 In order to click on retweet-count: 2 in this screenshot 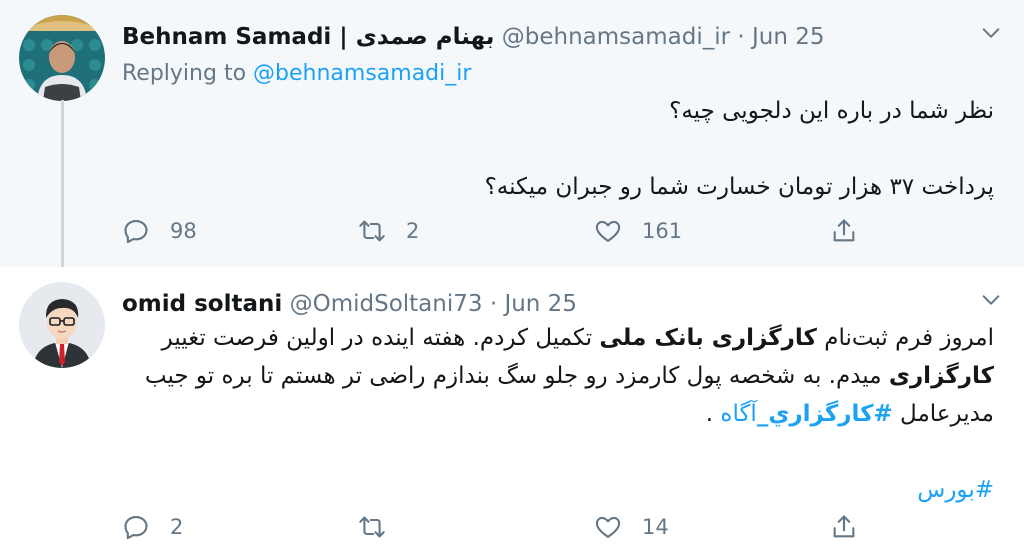, I will do `click(413, 231)`.